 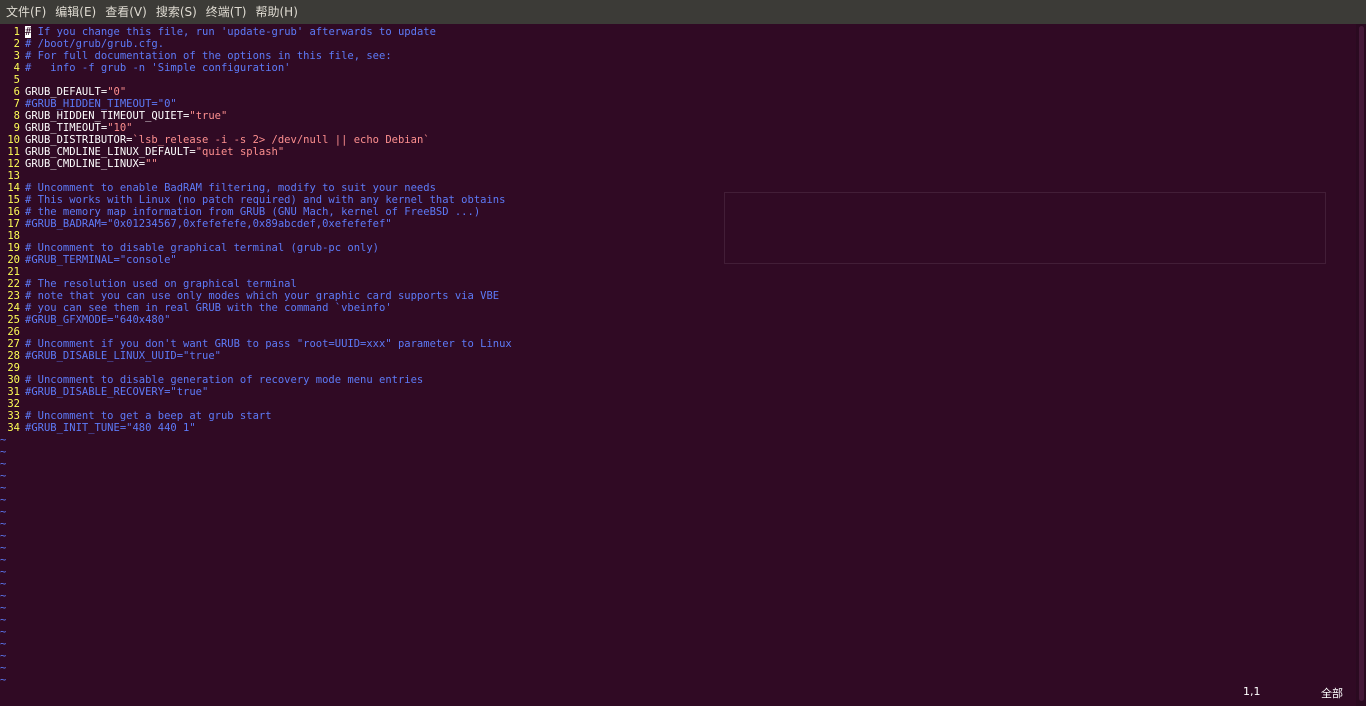 I want to click on editor-line: 6 GRUB_DEFAULT="0", so click(x=256, y=92).